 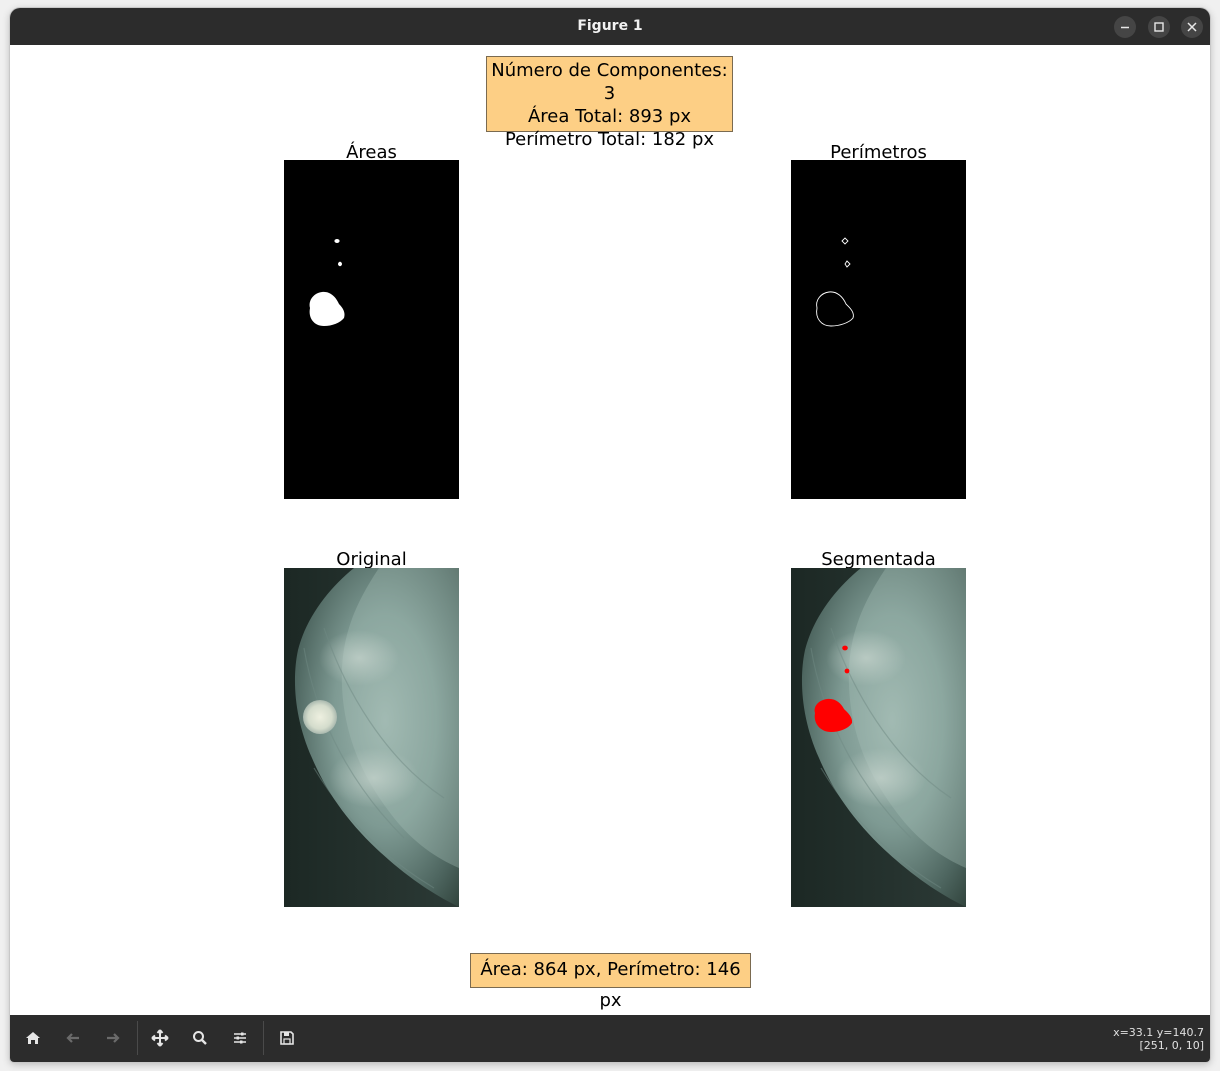 I want to click on perimeters-contour-plot, so click(x=878, y=329).